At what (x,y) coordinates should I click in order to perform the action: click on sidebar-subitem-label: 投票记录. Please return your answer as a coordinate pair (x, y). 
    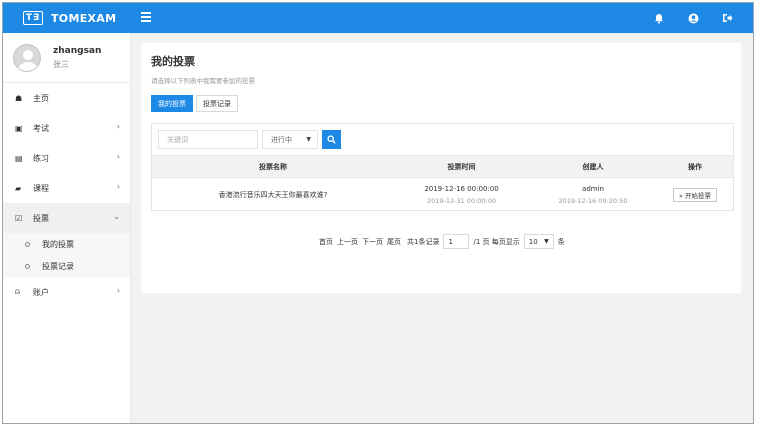
    Looking at the image, I should click on (58, 266).